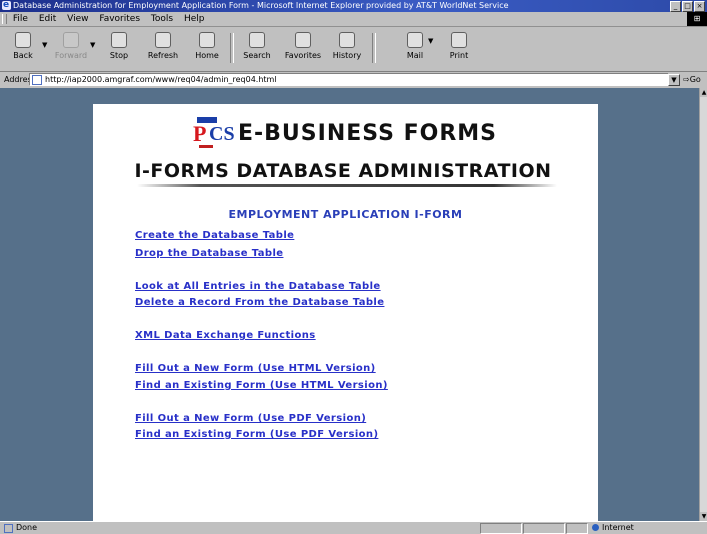  I want to click on window-controls: _ □ ×, so click(687, 6).